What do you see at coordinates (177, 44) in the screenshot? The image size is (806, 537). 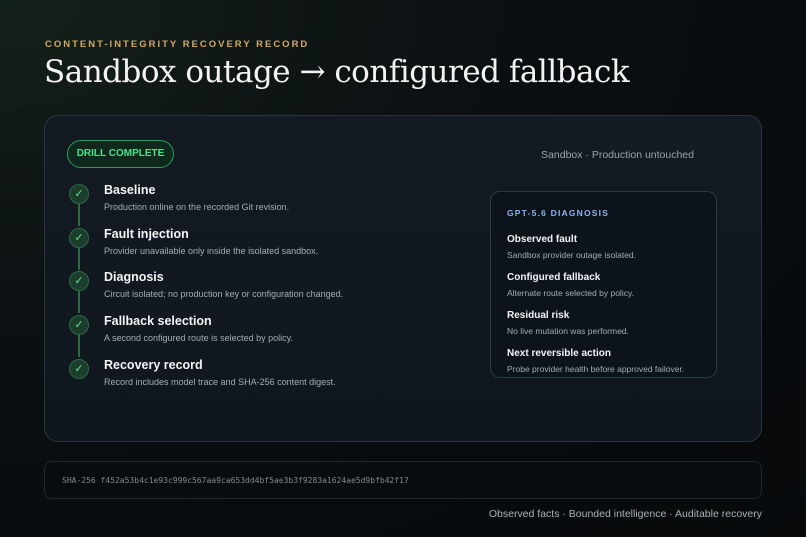 I see `record-eyebrow: CONTENT-INTEGRITY RECOVERY RECORD` at bounding box center [177, 44].